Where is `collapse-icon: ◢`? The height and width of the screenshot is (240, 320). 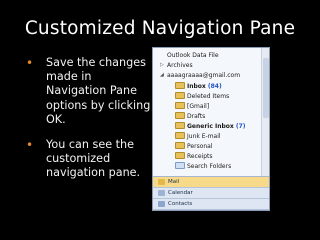
collapse-icon: ◢ is located at coordinates (162, 75).